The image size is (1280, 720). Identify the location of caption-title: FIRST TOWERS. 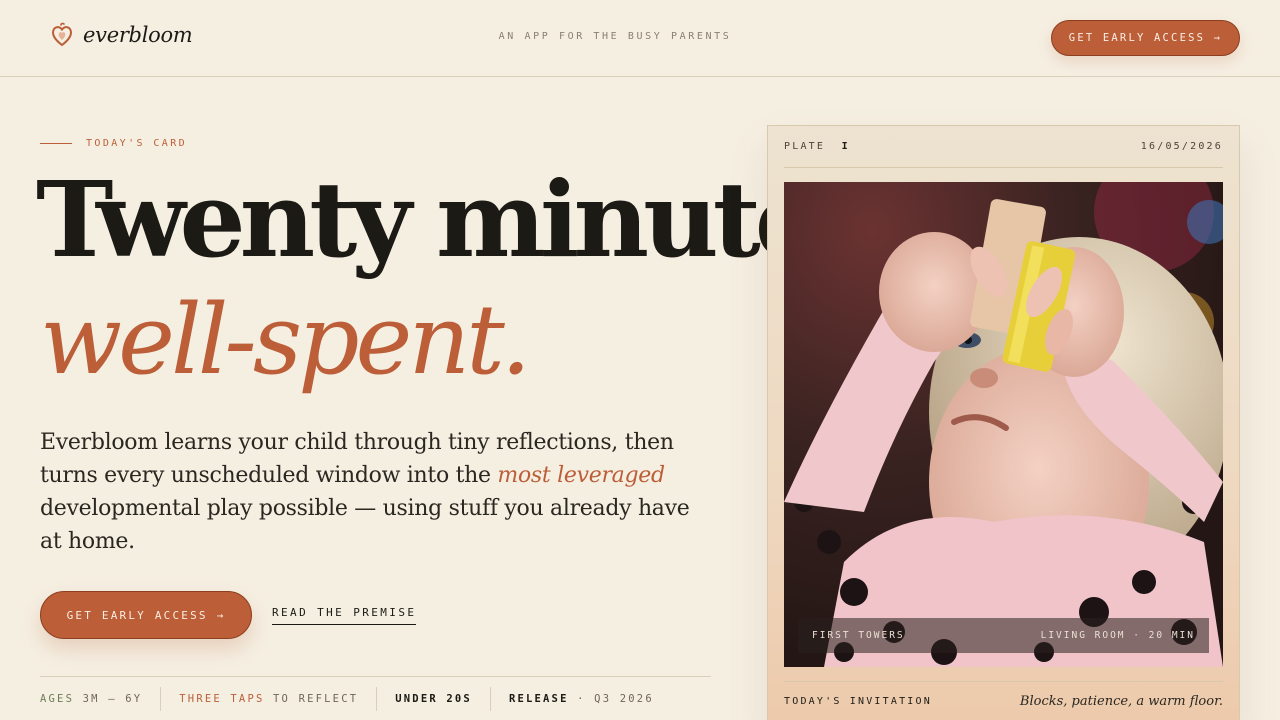
(858, 635).